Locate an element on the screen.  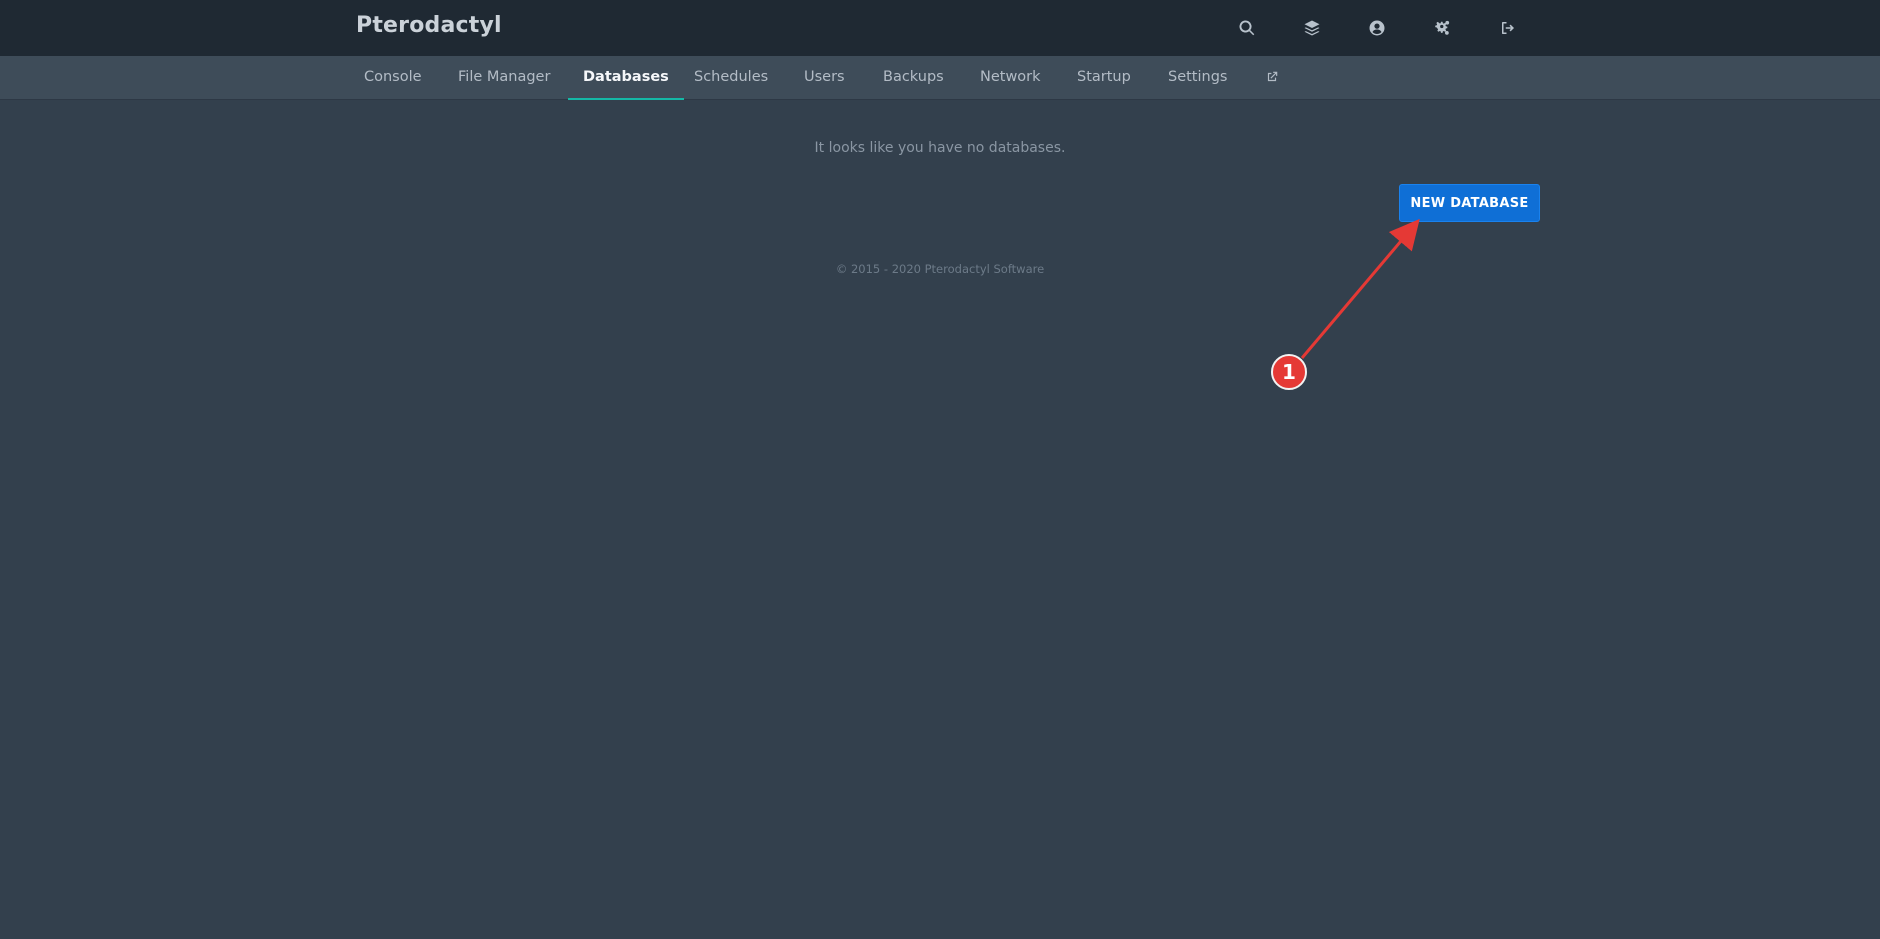
footer-copyright: © 2015 - 2020 Pterodactyl Software is located at coordinates (940, 269).